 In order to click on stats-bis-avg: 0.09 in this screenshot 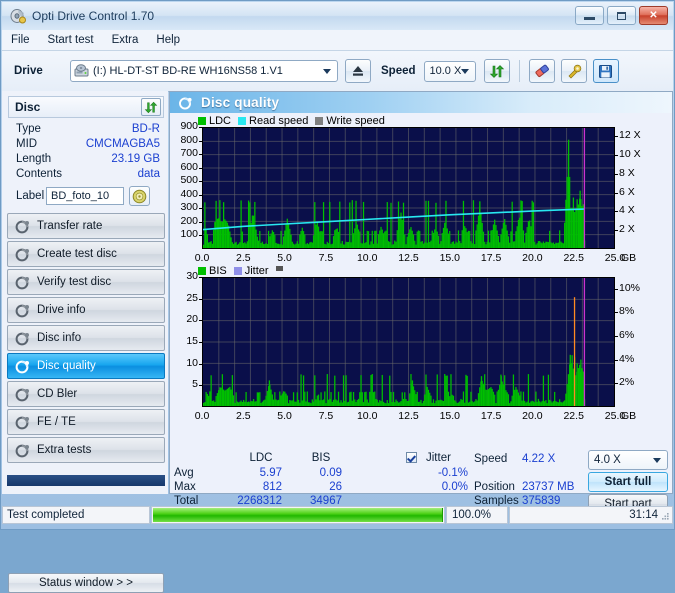, I will do `click(330, 473)`.